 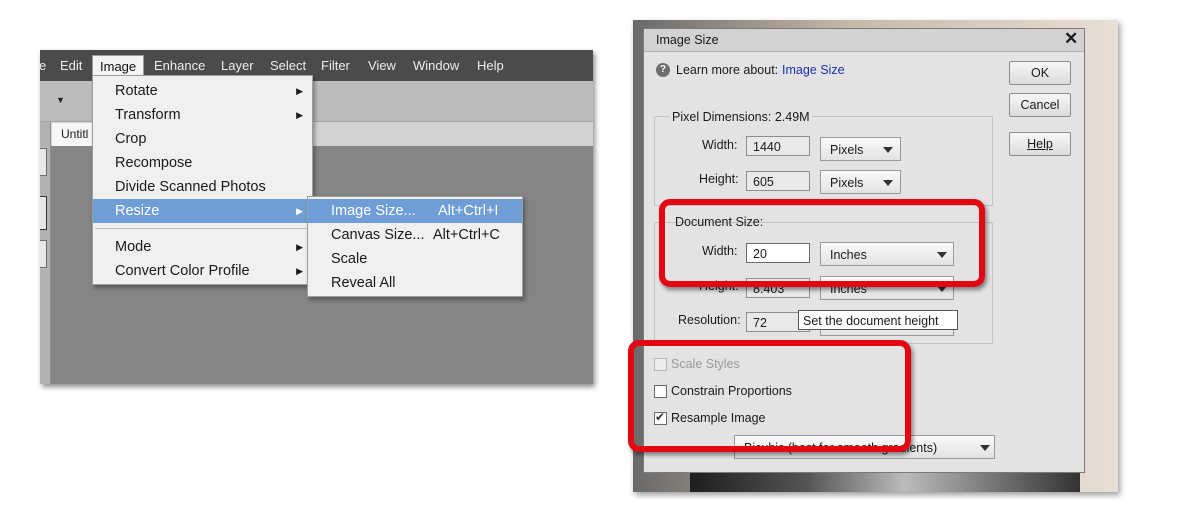 What do you see at coordinates (202, 139) in the screenshot?
I see `menu-item-crop: Crop` at bounding box center [202, 139].